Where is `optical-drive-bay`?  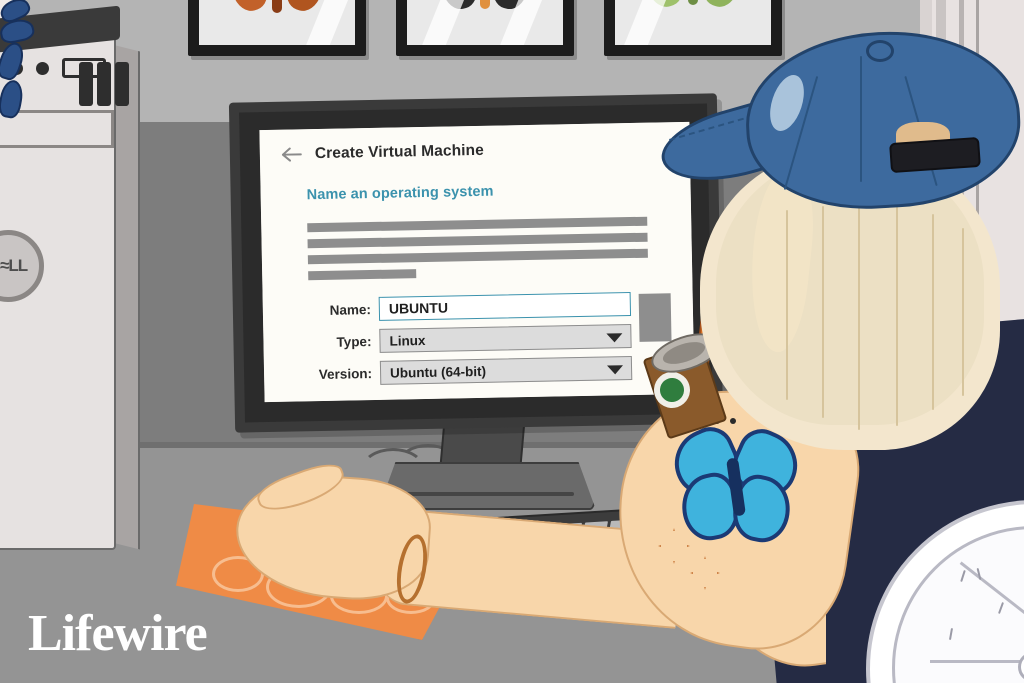
optical-drive-bay is located at coordinates (57, 129).